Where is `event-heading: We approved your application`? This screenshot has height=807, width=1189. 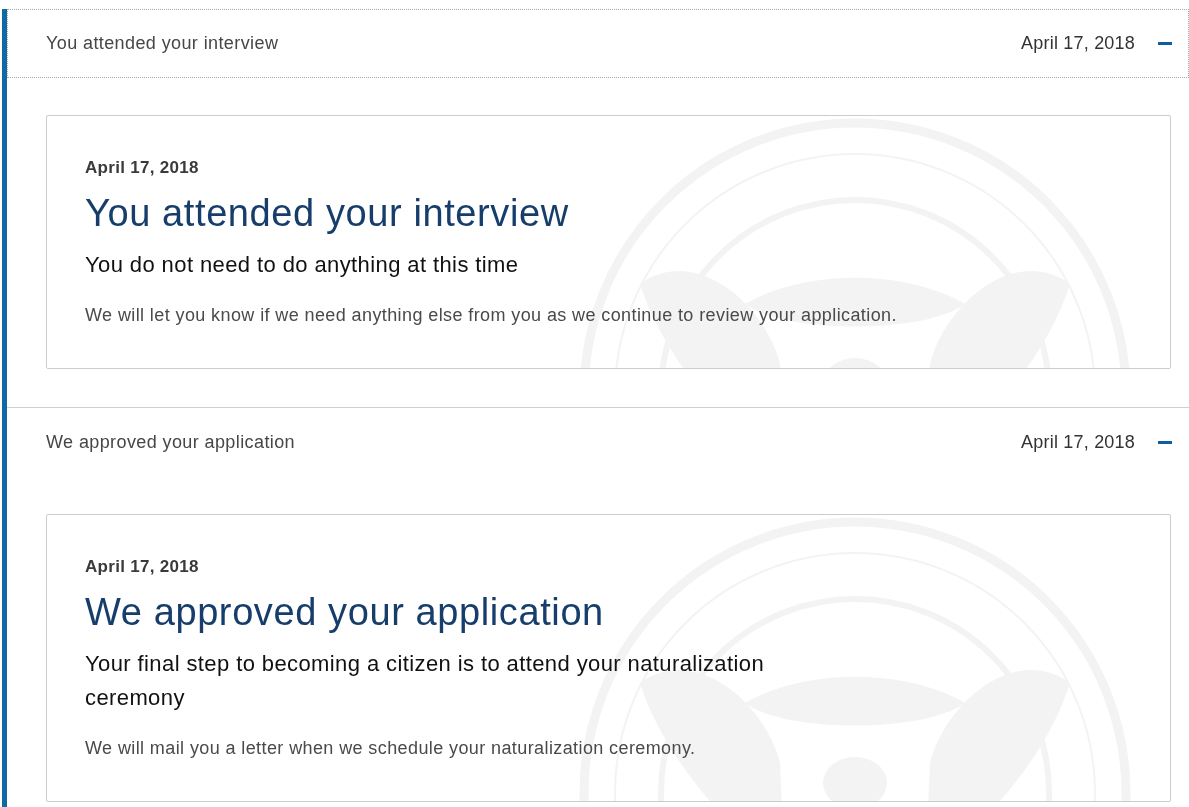
event-heading: We approved your application is located at coordinates (171, 442).